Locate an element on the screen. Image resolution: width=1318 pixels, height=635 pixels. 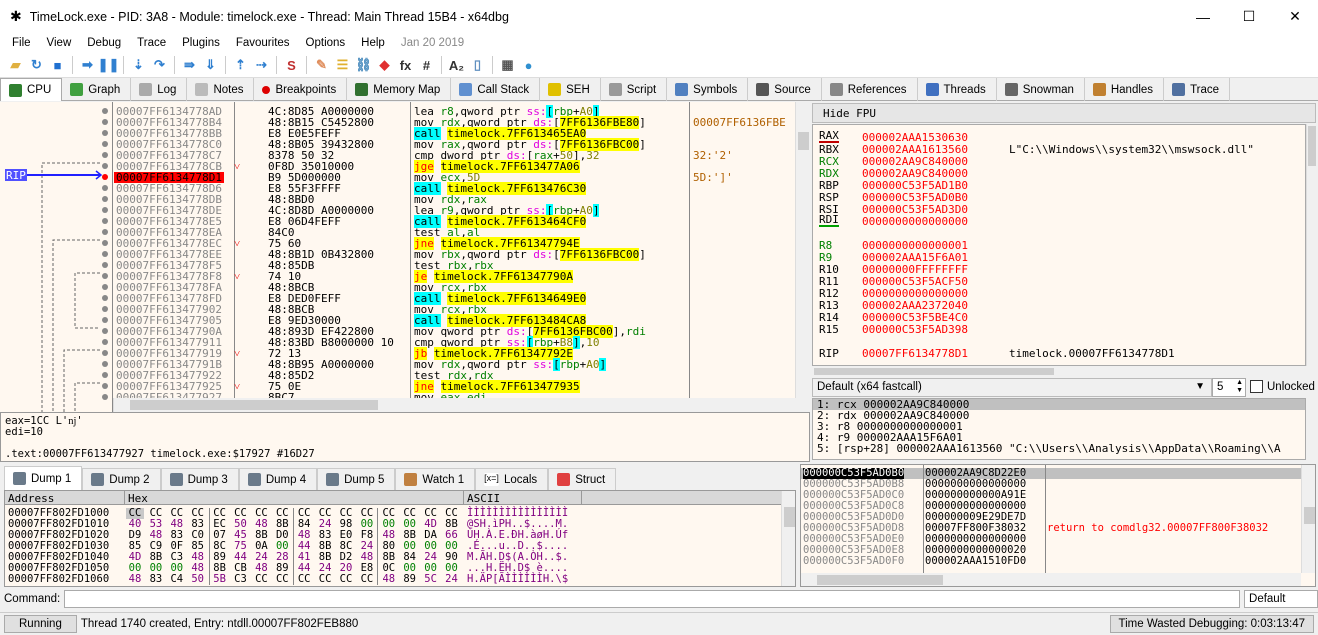
tab-graph: Graph is located at coordinates (97, 89).